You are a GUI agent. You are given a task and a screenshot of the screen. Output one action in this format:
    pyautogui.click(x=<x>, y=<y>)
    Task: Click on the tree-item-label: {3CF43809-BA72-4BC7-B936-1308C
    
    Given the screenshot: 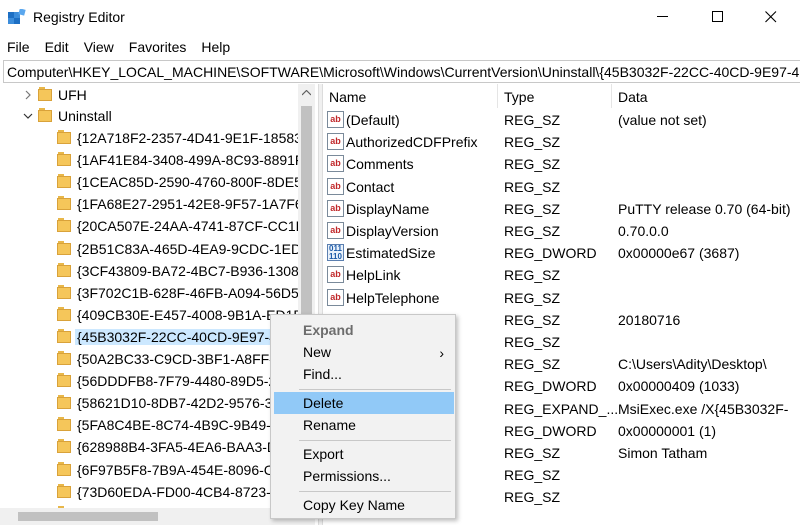 What is the action you would take?
    pyautogui.click(x=193, y=271)
    